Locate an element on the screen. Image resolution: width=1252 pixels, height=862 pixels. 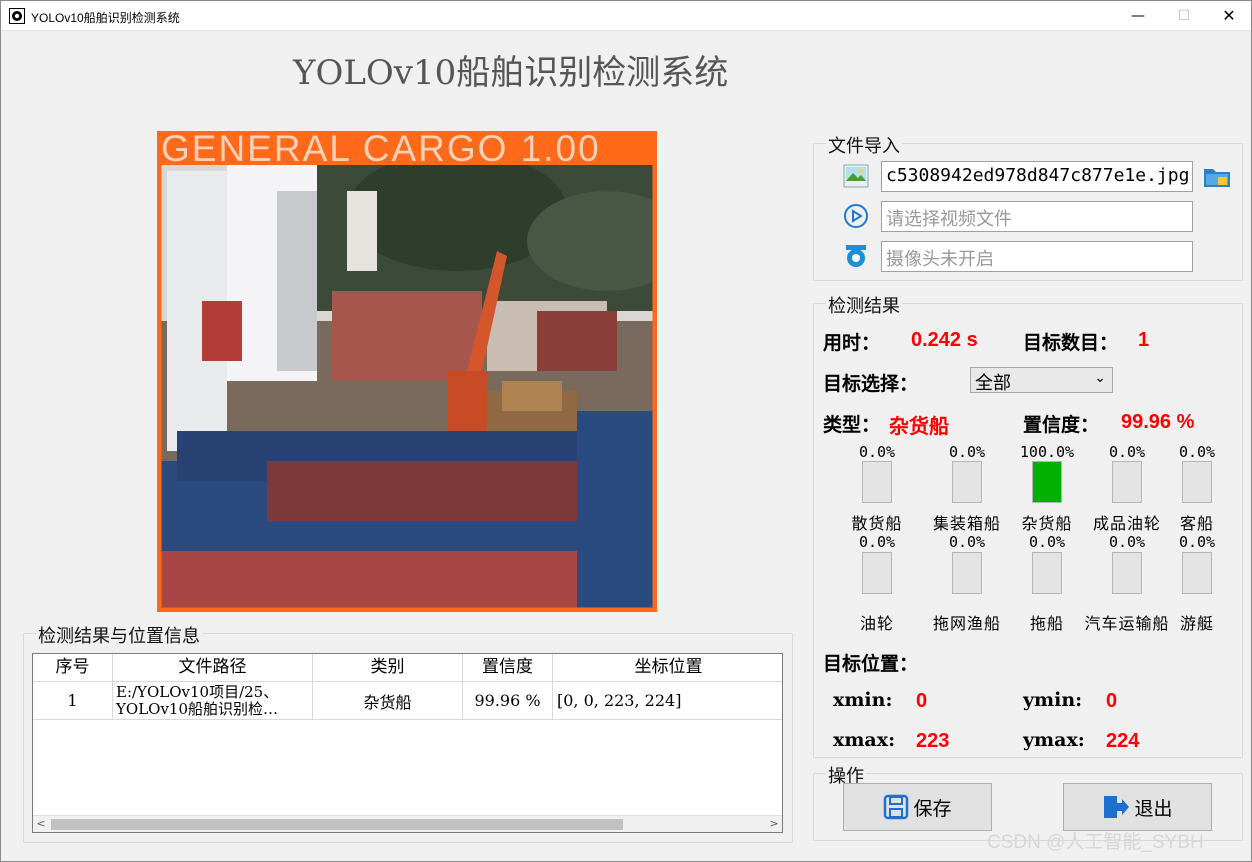
camera-icon is located at coordinates (856, 256).